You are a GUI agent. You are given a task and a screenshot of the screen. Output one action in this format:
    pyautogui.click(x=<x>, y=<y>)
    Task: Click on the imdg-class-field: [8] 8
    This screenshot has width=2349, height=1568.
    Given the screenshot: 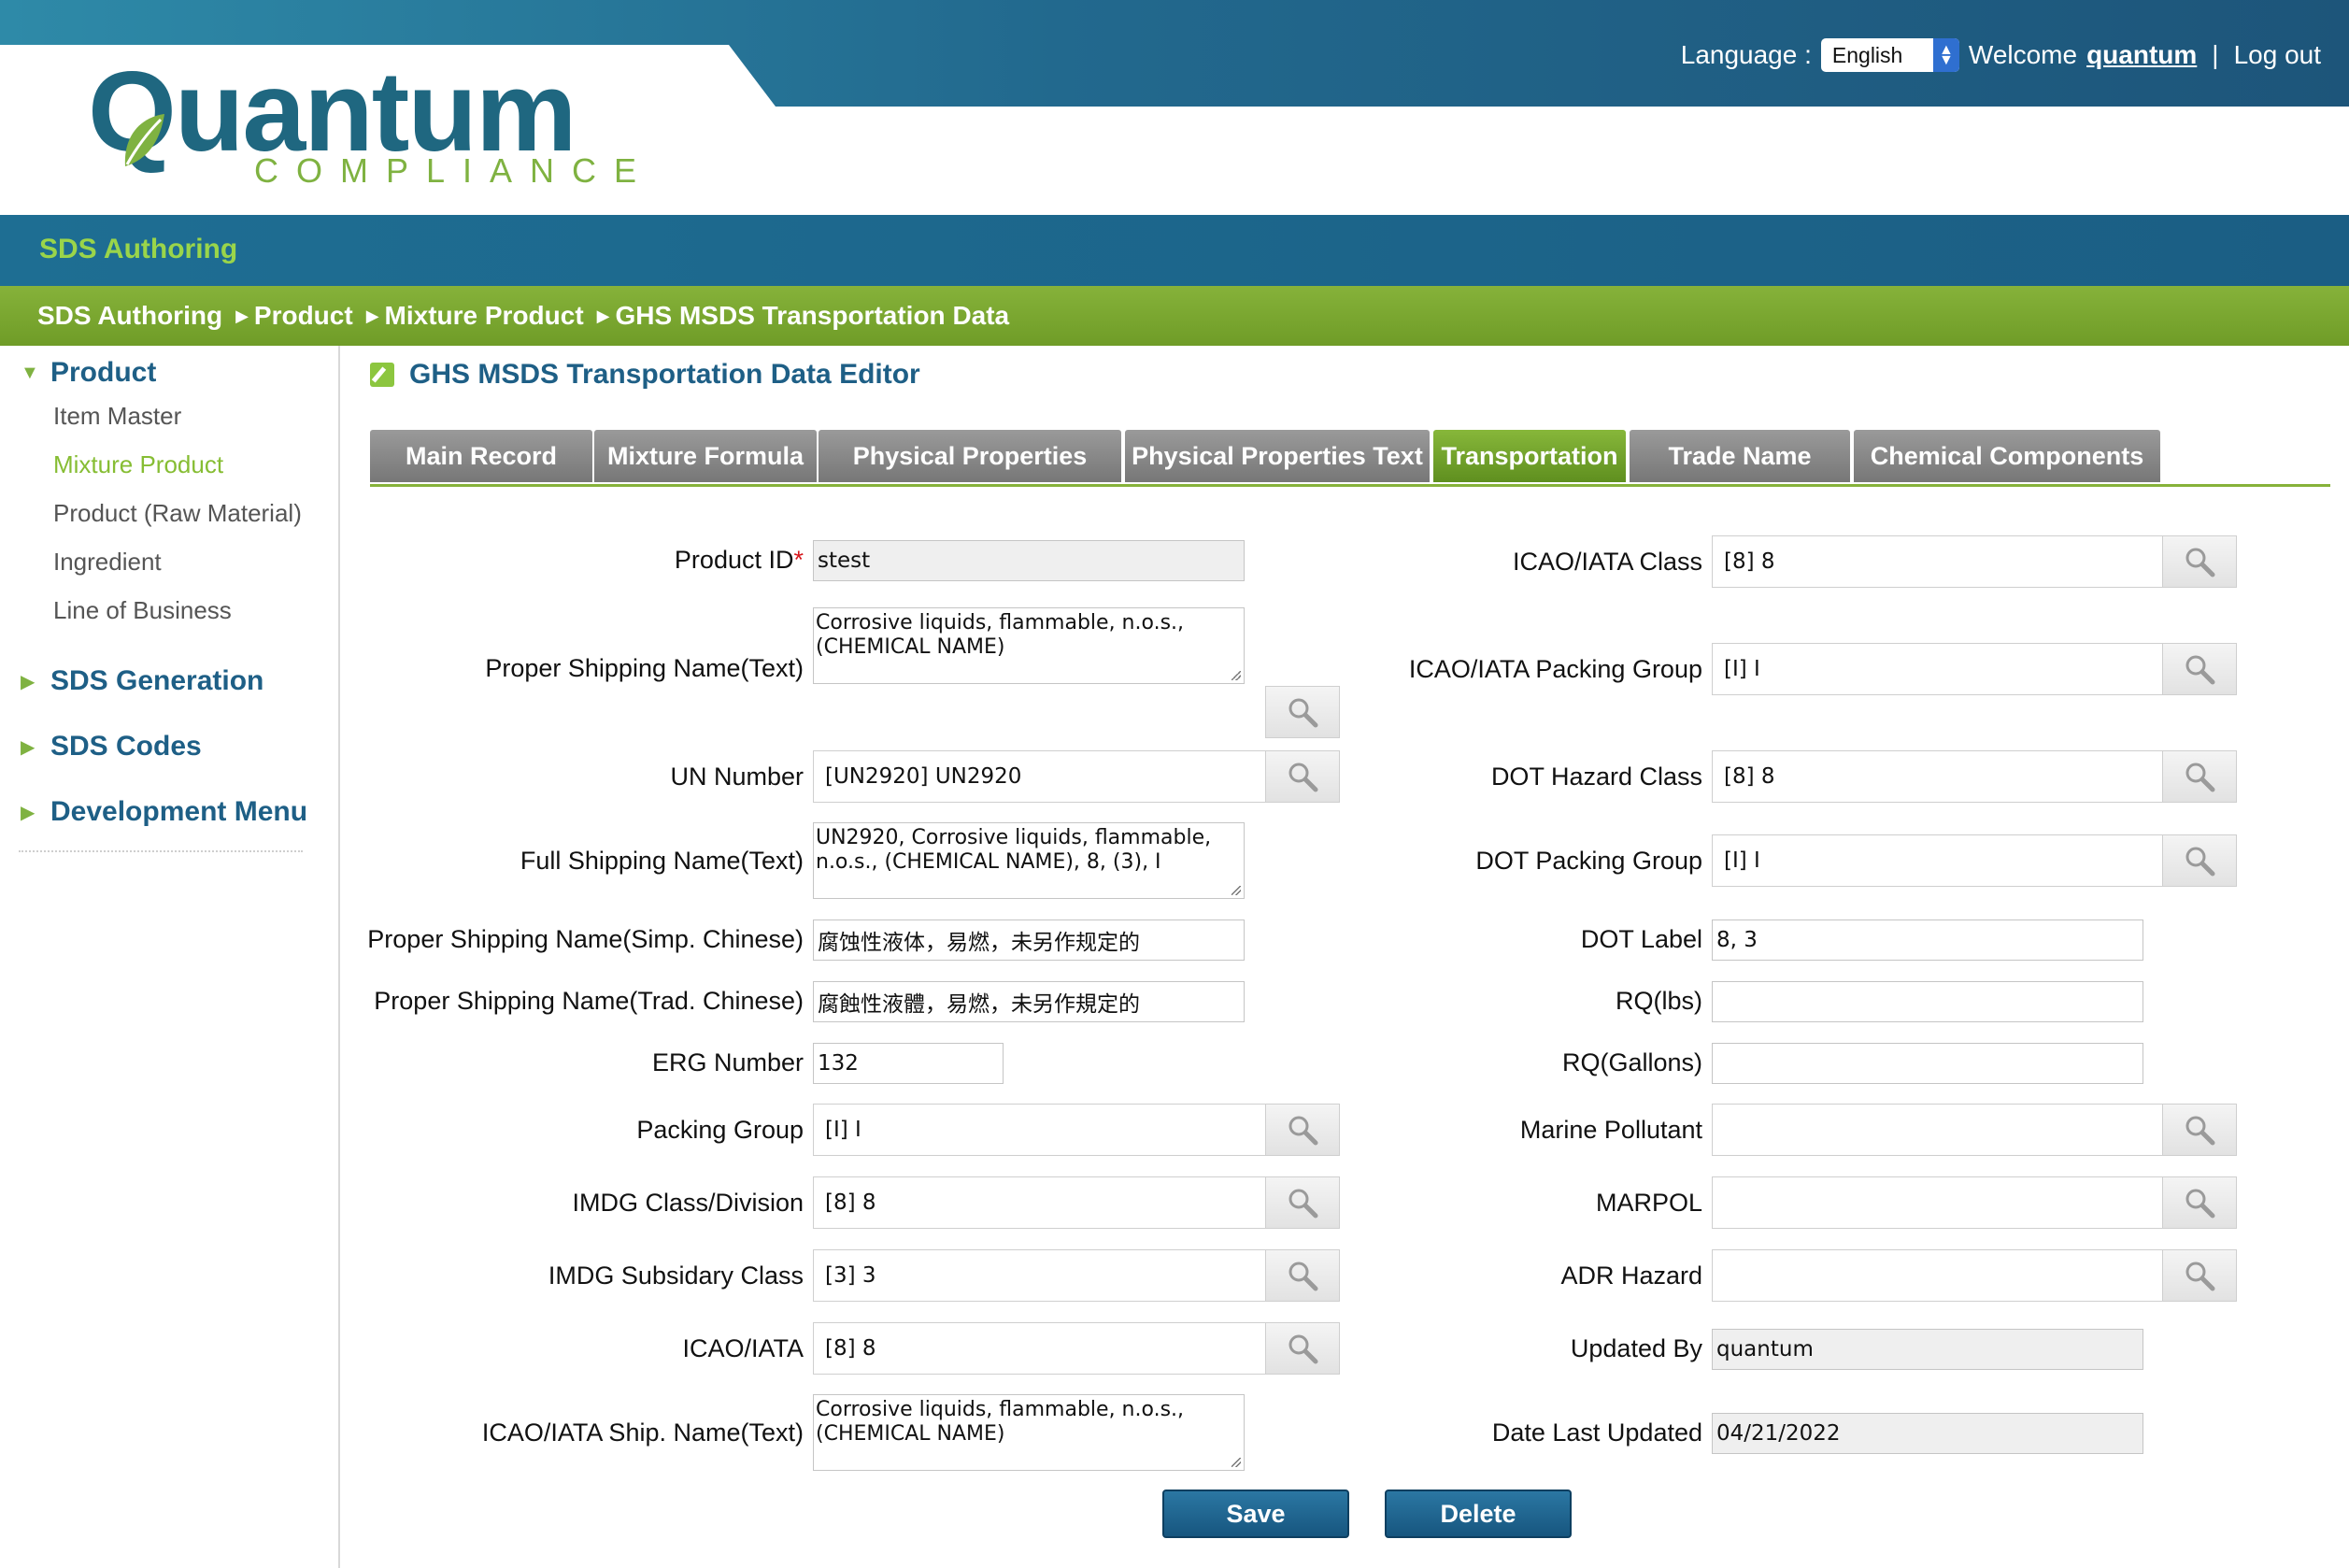 What is the action you would take?
    pyautogui.click(x=1040, y=1202)
    